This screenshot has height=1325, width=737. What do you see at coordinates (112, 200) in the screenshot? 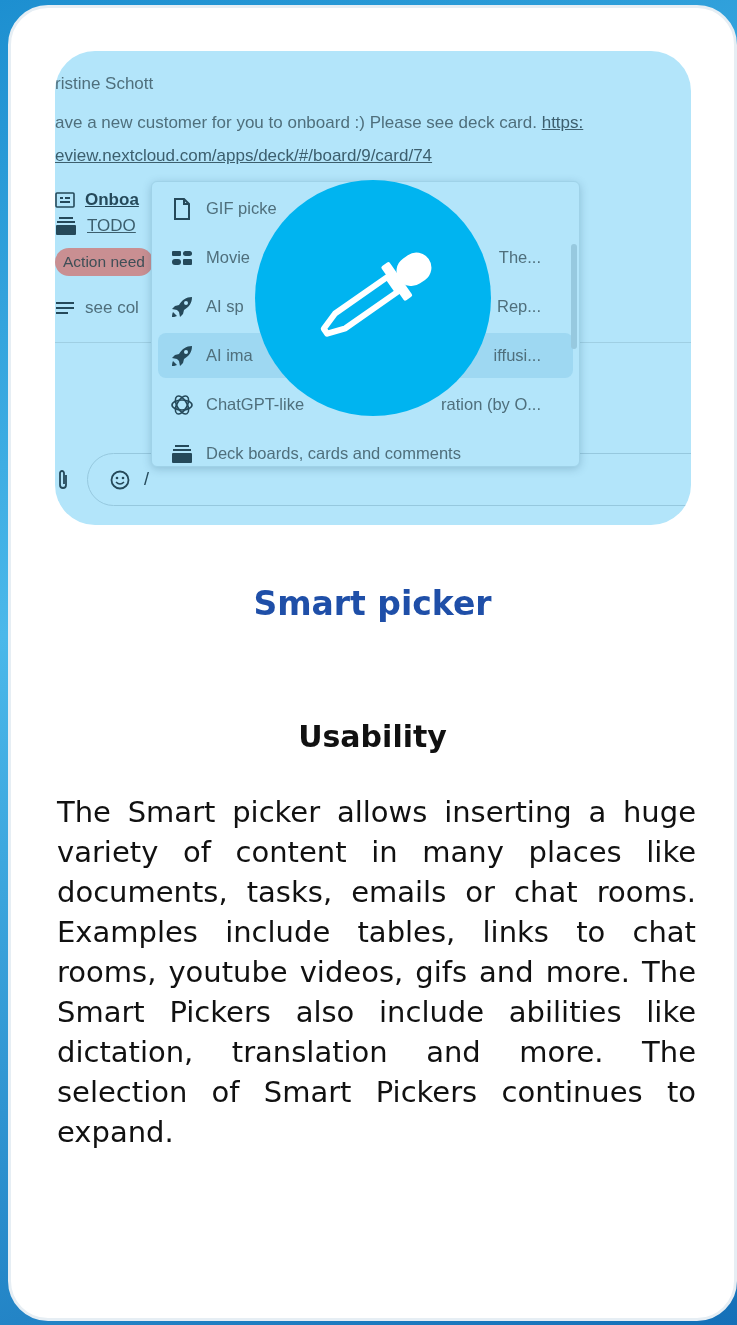
I see `card-title: Onboa` at bounding box center [112, 200].